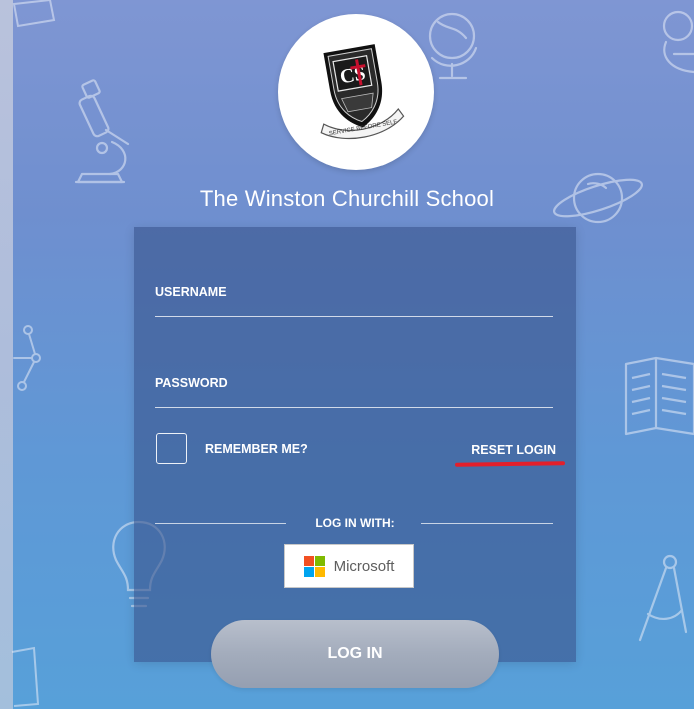 This screenshot has height=709, width=694. Describe the element at coordinates (27, 359) in the screenshot. I see `molecule-icon` at that location.